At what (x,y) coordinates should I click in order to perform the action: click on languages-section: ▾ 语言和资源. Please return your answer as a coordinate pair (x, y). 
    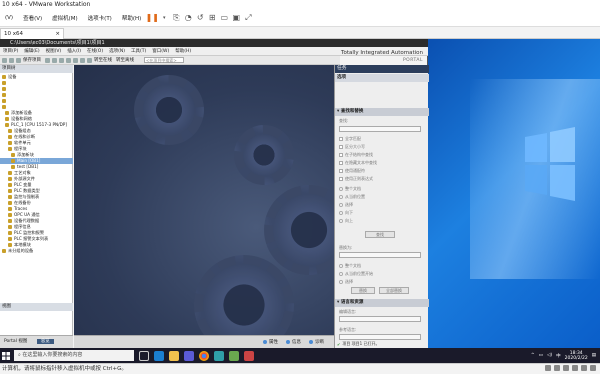
    Looking at the image, I should click on (382, 303).